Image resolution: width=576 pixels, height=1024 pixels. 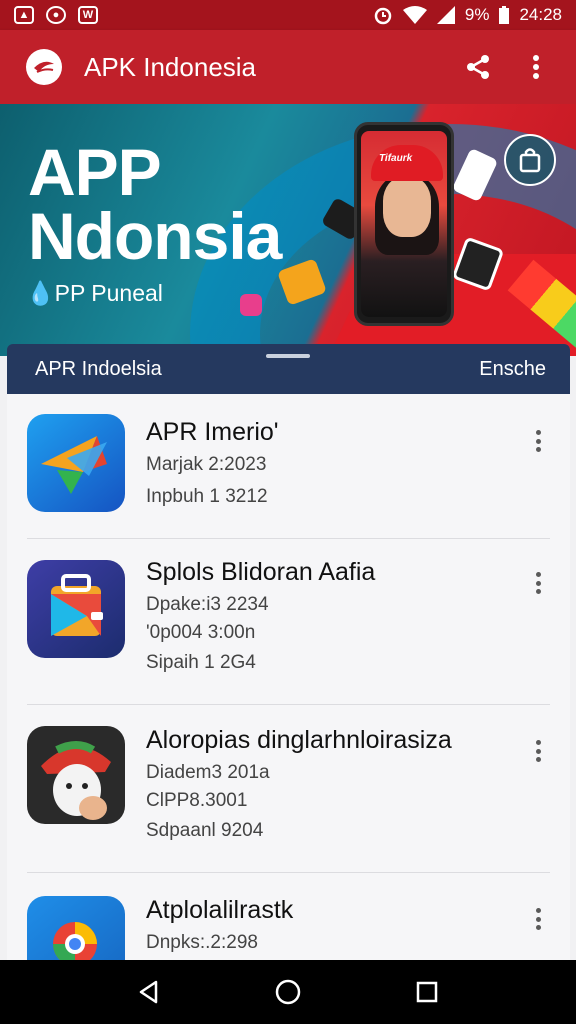 What do you see at coordinates (299, 740) in the screenshot?
I see `app-title: Aloropias dinglarhnloirasiza` at bounding box center [299, 740].